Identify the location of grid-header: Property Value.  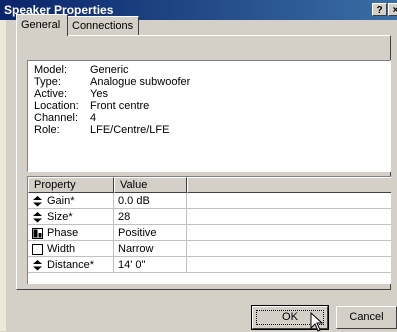
(209, 185).